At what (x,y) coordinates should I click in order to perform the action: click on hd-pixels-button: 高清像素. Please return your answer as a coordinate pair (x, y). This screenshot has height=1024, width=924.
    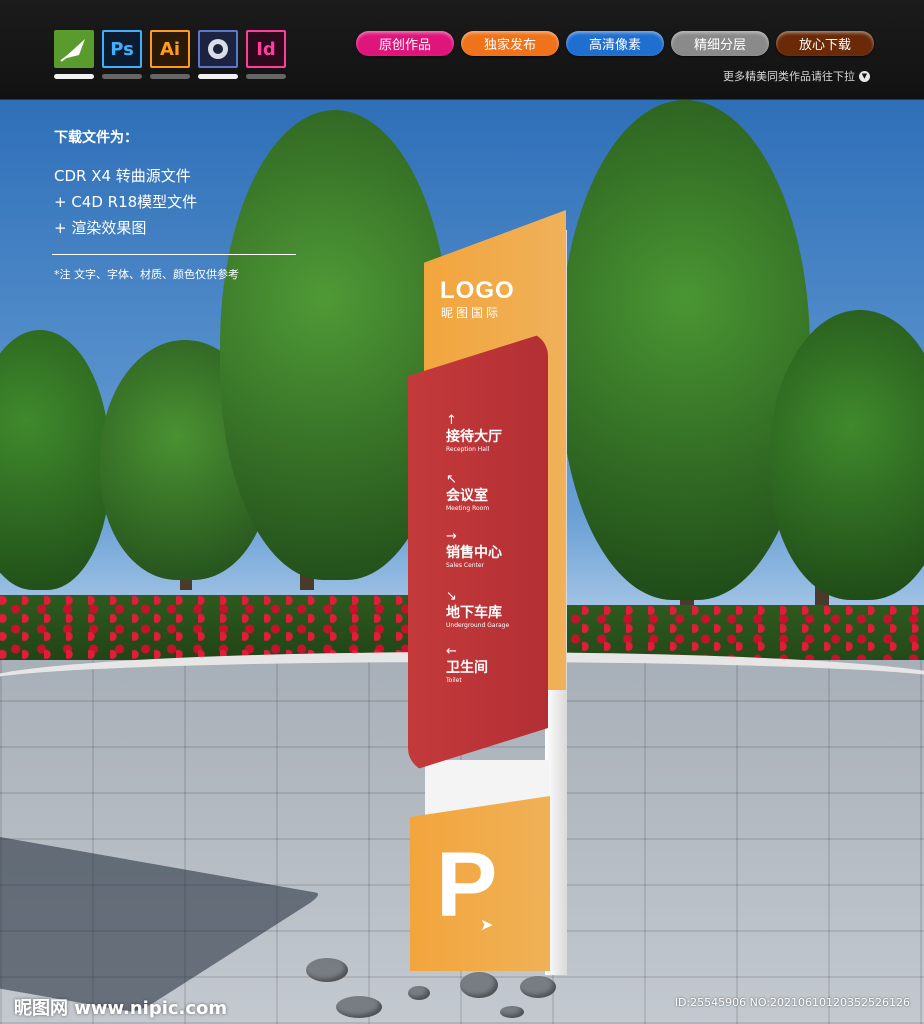
    Looking at the image, I should click on (615, 43).